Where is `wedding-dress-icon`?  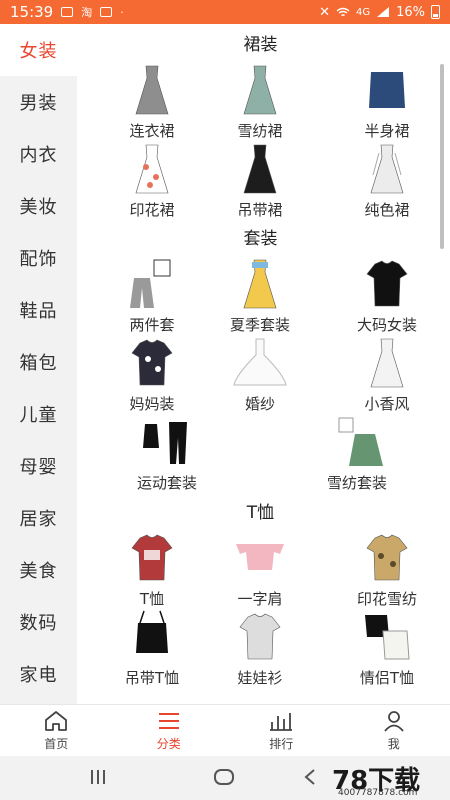
wedding-dress-icon is located at coordinates (260, 363).